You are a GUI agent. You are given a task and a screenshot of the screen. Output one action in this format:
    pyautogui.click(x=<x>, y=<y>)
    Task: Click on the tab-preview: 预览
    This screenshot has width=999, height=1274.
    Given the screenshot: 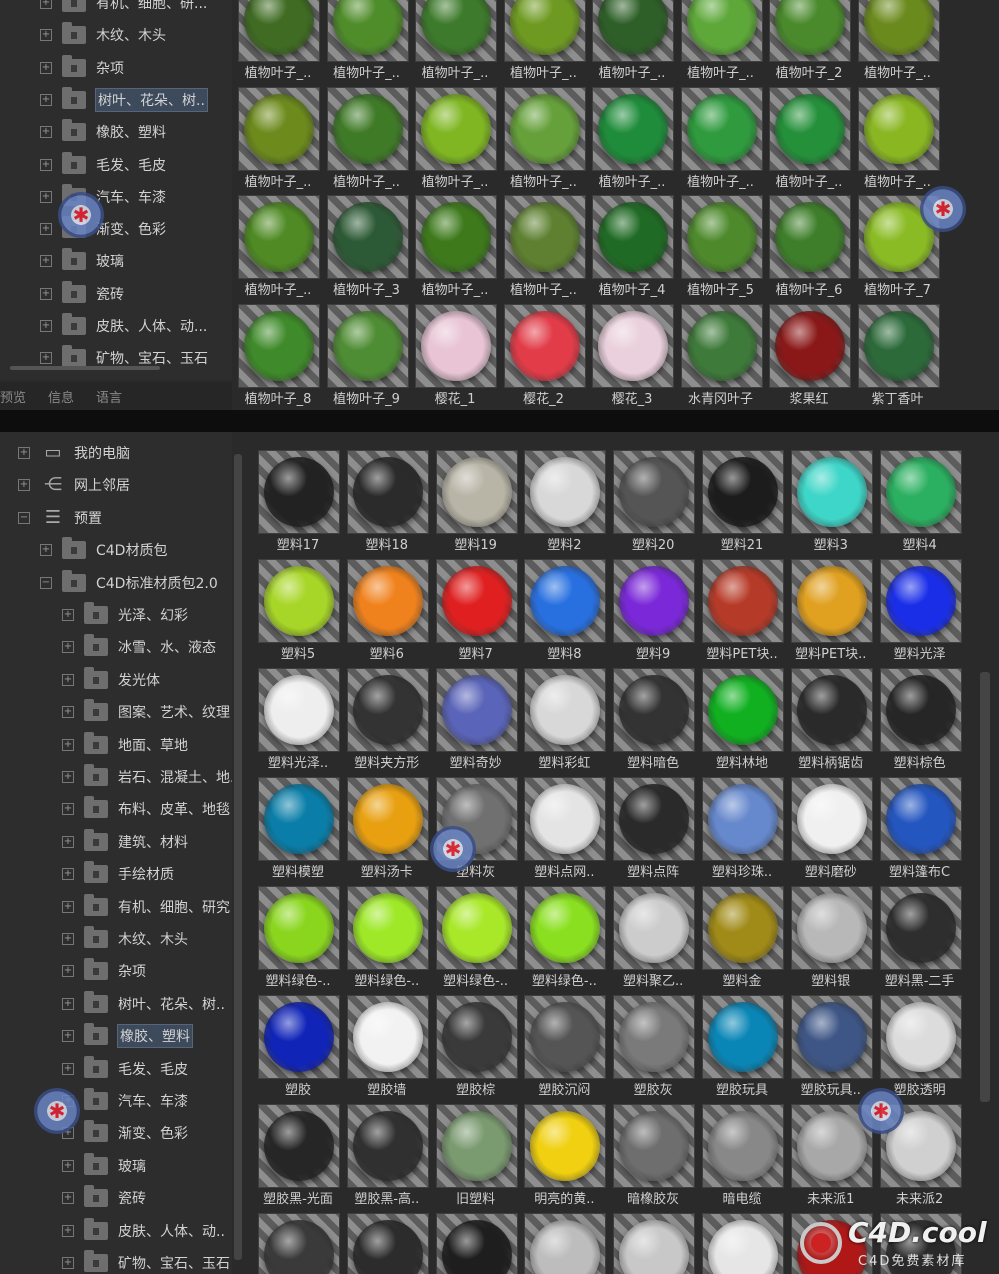 What is the action you would take?
    pyautogui.click(x=13, y=396)
    